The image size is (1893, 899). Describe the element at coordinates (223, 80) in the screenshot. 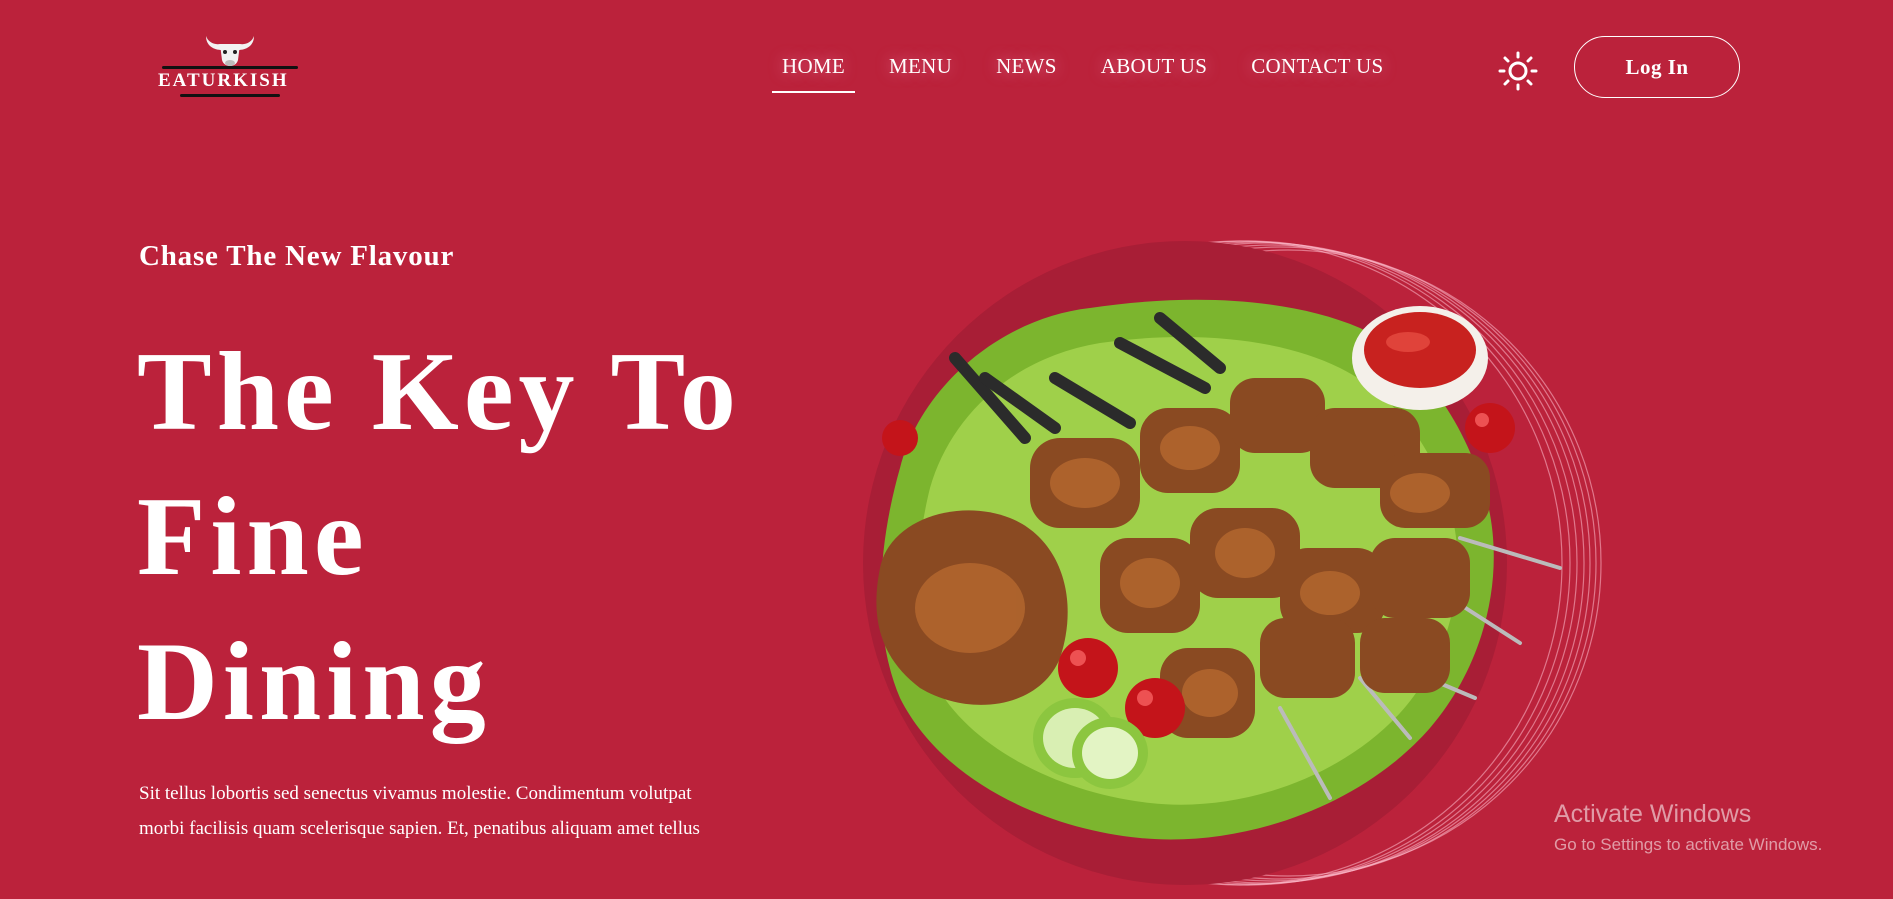

I see `brand-name: EATURKISH` at that location.